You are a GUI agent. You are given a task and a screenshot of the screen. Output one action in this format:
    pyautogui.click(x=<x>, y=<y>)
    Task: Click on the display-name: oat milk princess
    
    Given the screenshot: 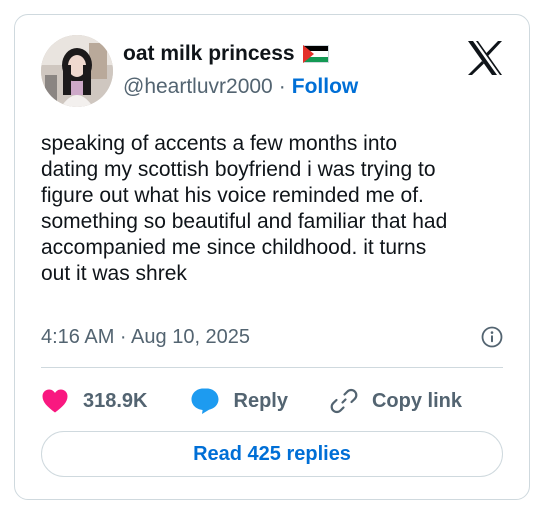 What is the action you would take?
    pyautogui.click(x=209, y=54)
    